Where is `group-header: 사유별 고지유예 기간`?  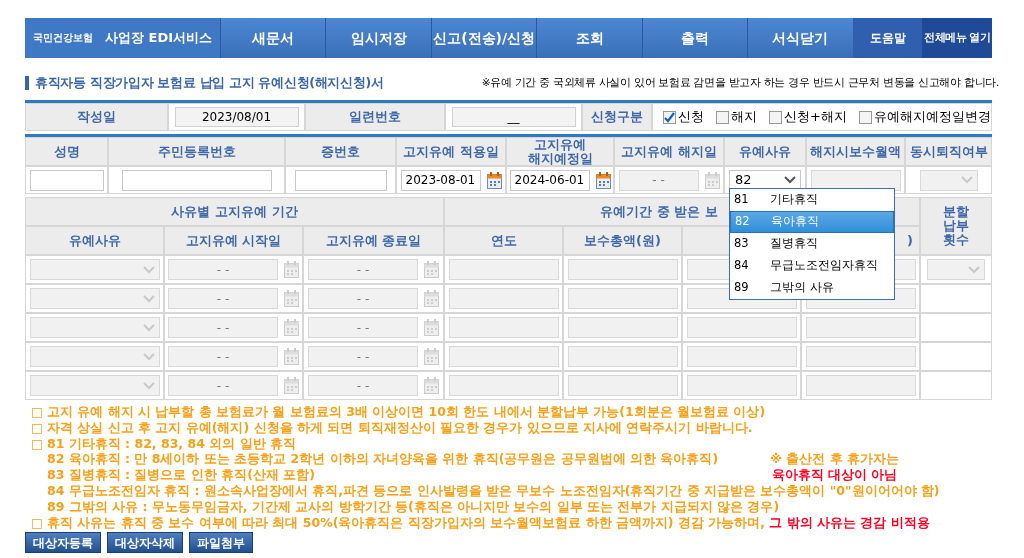 group-header: 사유별 고지유예 기간 is located at coordinates (234, 211).